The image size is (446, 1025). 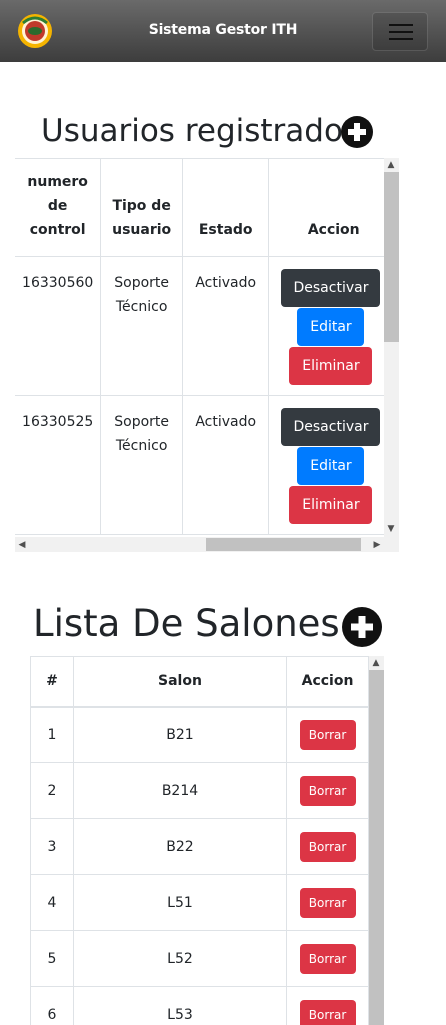 What do you see at coordinates (180, 958) in the screenshot?
I see `salon-cell: L52` at bounding box center [180, 958].